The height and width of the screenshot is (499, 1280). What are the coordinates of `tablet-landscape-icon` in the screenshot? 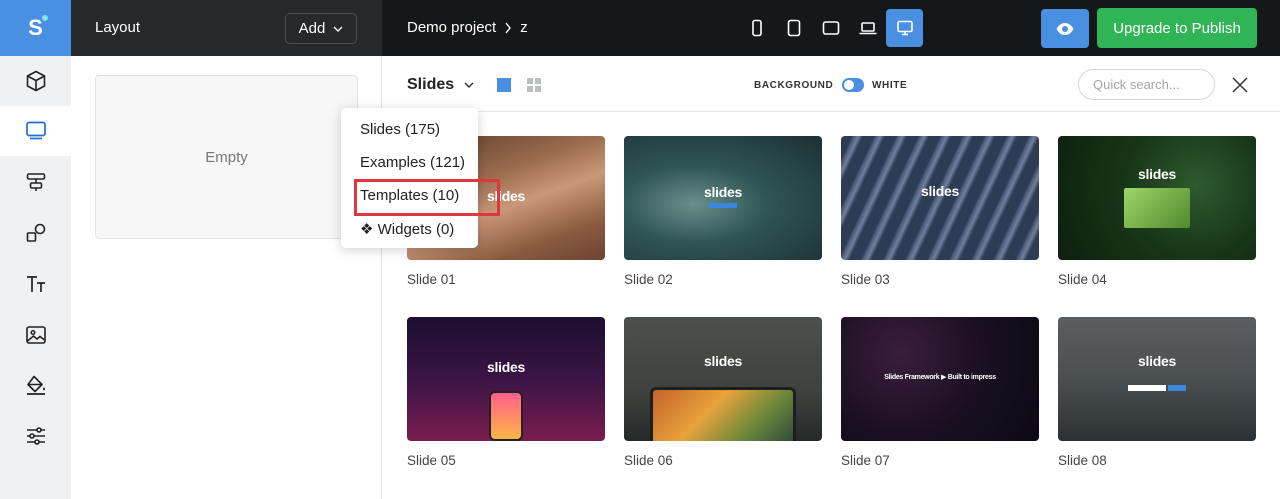 It's located at (830, 28).